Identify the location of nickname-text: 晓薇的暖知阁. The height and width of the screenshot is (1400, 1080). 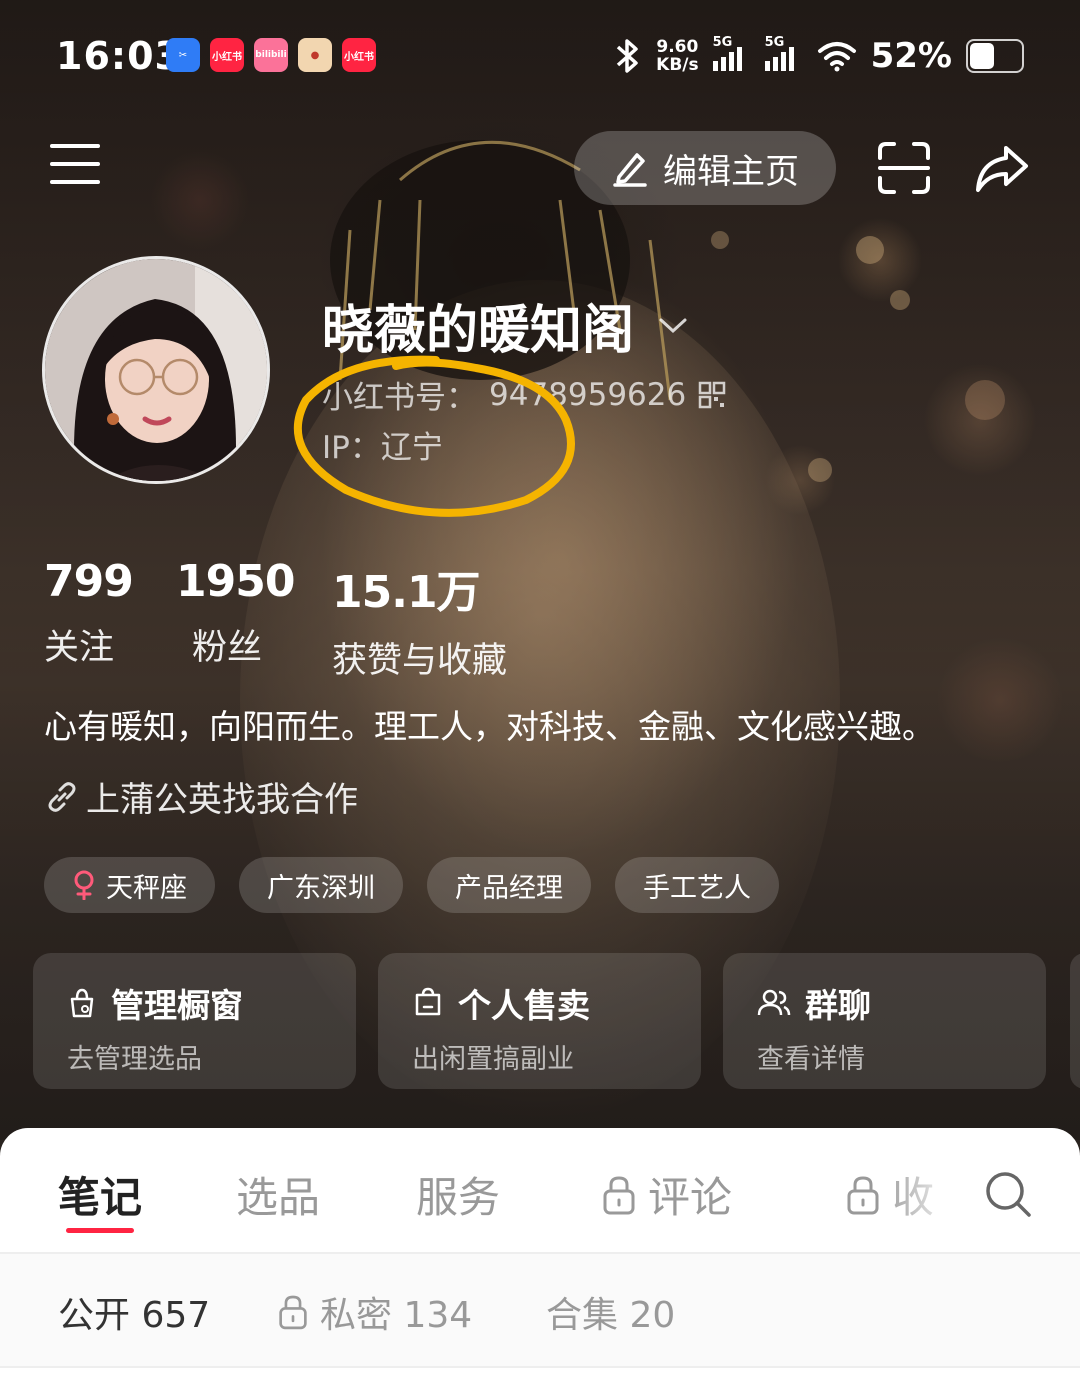
(478, 331).